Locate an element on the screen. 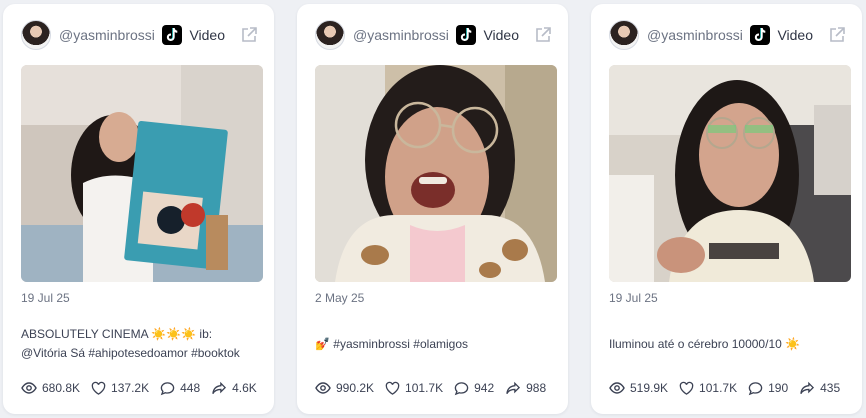 The image size is (866, 418). post-caption: 💅 #yasminbrossi #olamigos is located at coordinates (391, 344).